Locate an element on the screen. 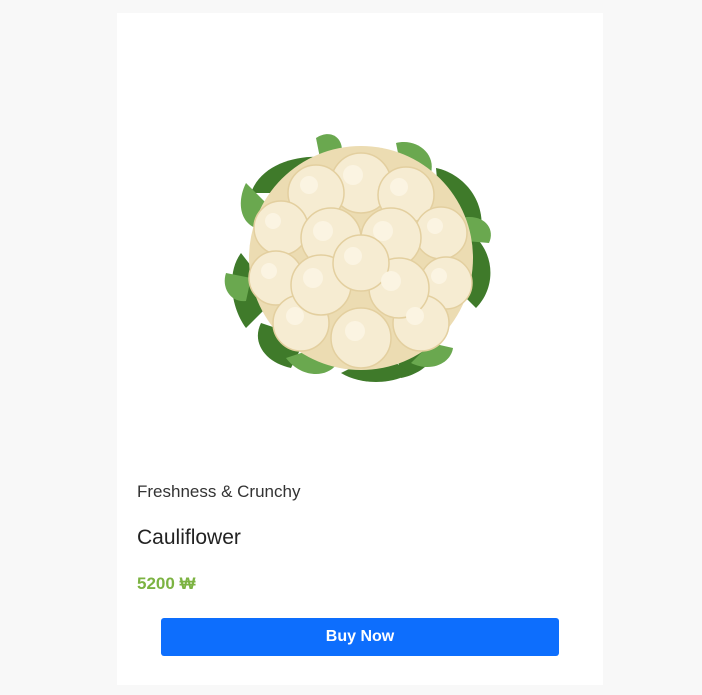 Image resolution: width=702 pixels, height=695 pixels. product-price: 5200 ₩ is located at coordinates (166, 583).